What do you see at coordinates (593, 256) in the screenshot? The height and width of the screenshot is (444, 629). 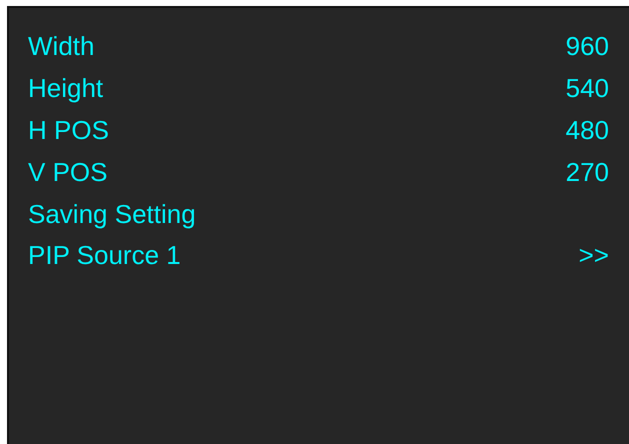 I see `menu-value: >>` at bounding box center [593, 256].